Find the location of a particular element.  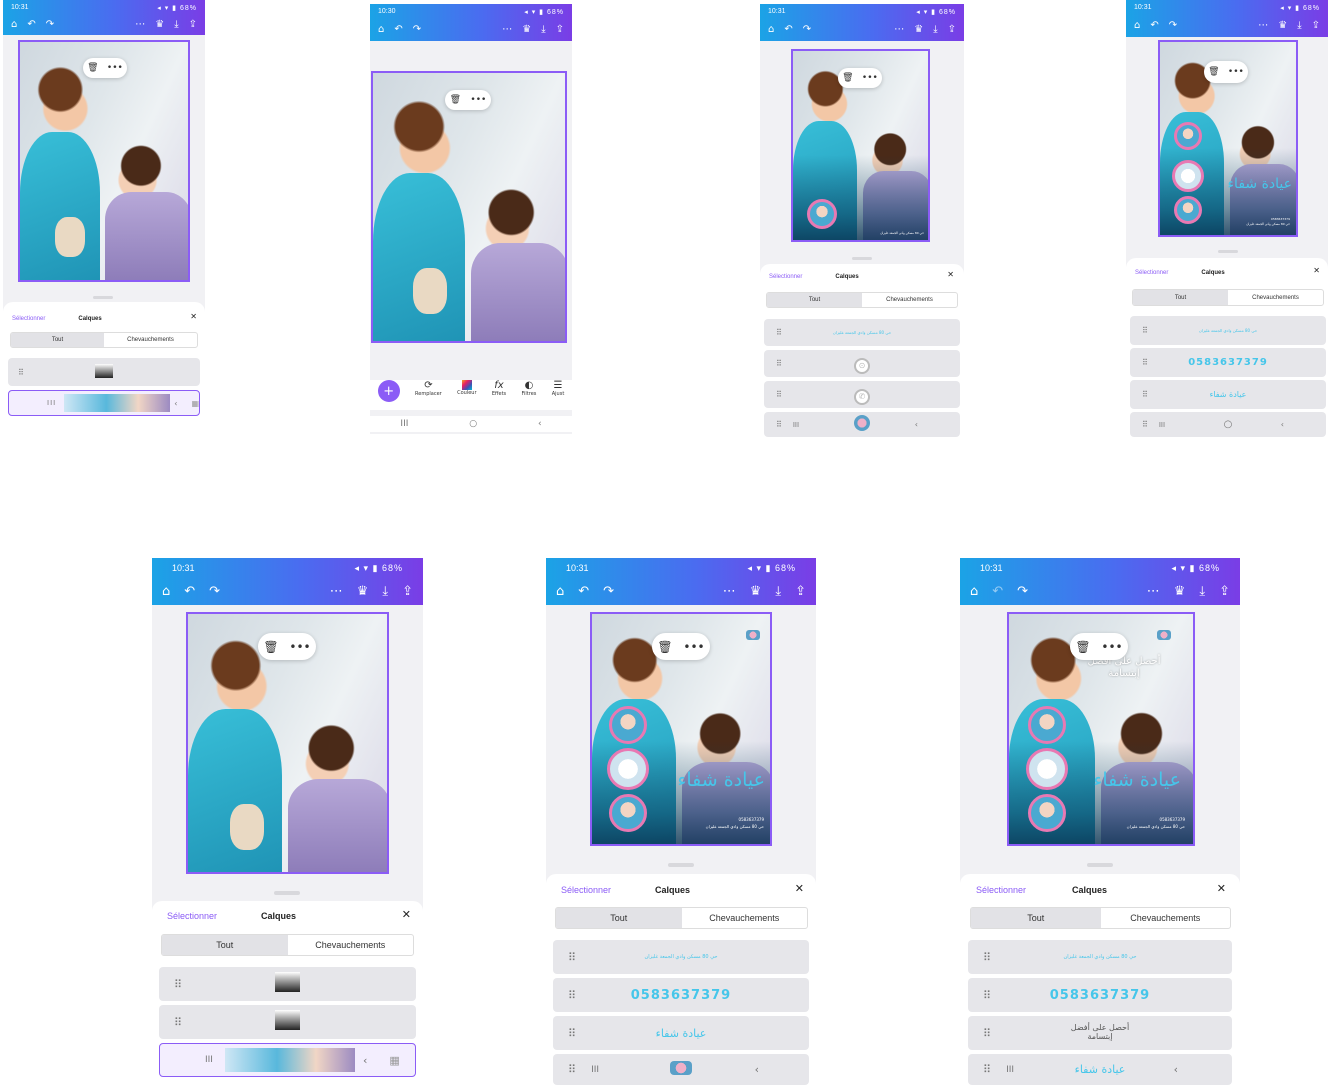

nav-home-icon: ○ is located at coordinates (473, 424).